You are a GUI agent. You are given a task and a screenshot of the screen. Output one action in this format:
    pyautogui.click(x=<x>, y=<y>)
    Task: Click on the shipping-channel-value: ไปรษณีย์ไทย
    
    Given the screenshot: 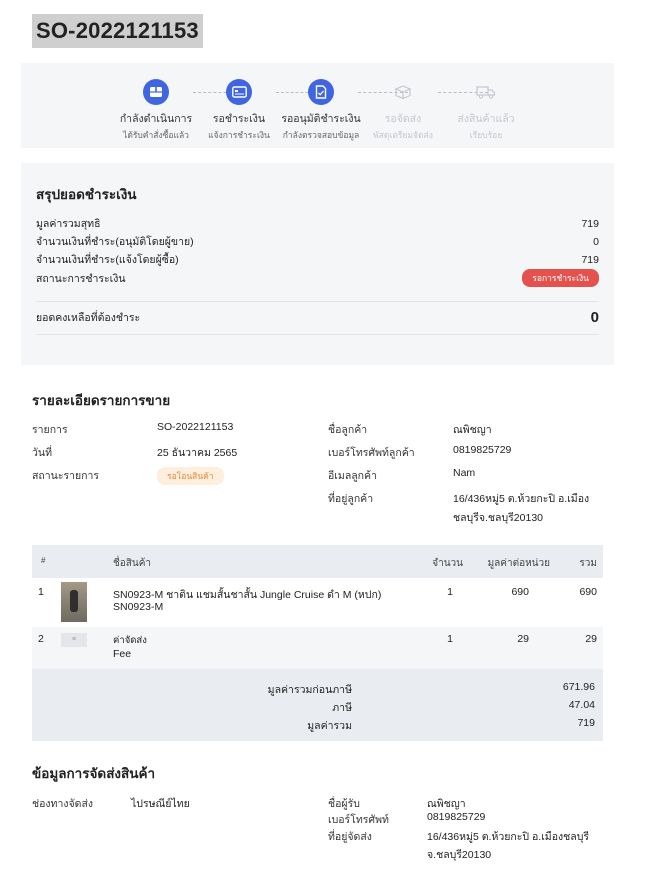 What is the action you would take?
    pyautogui.click(x=160, y=804)
    